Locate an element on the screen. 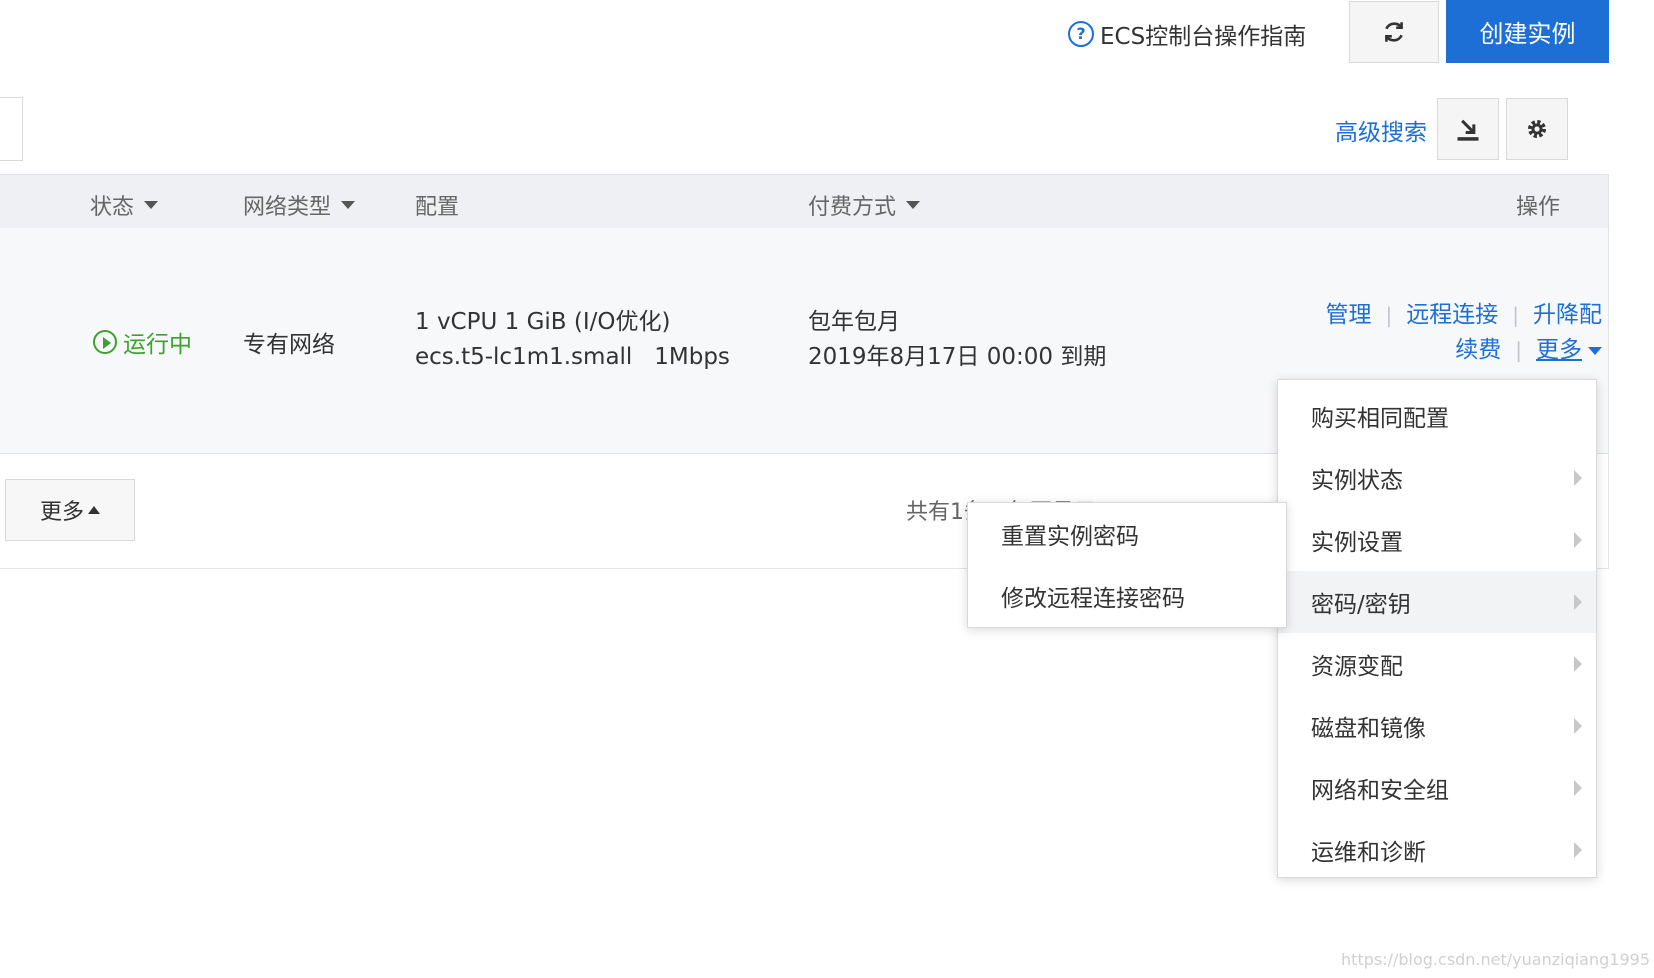  column-status: 状态 is located at coordinates (124, 205).